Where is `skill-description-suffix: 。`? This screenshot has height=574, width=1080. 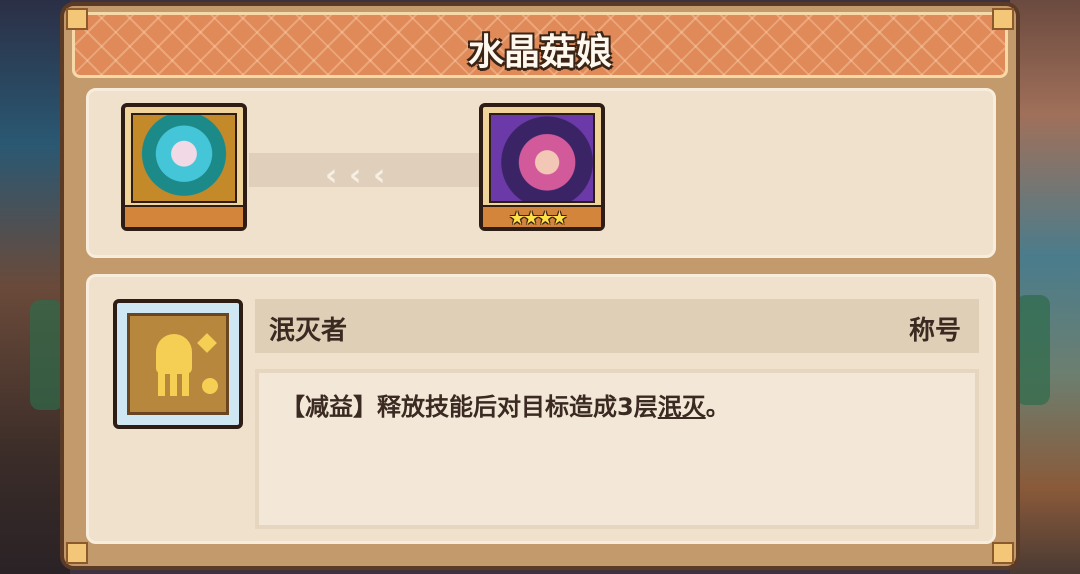 skill-description-suffix: 。 is located at coordinates (717, 407).